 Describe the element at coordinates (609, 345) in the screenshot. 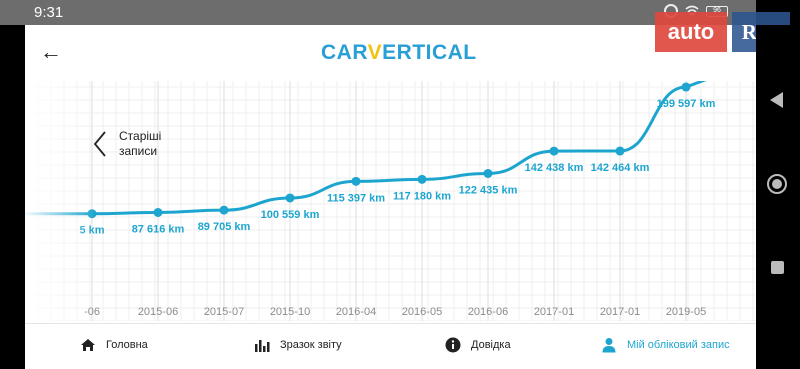

I see `user-icon` at that location.